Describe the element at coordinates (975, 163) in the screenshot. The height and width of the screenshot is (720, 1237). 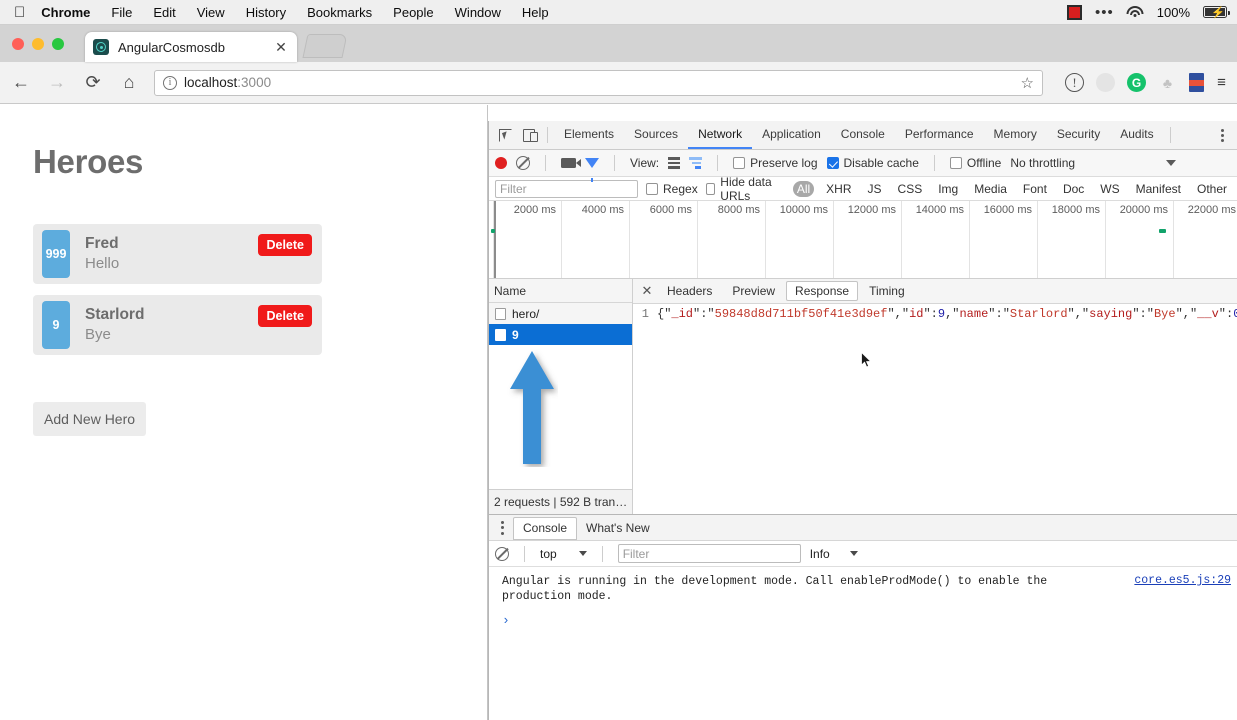
I see `offline-checkbox: Offline` at that location.